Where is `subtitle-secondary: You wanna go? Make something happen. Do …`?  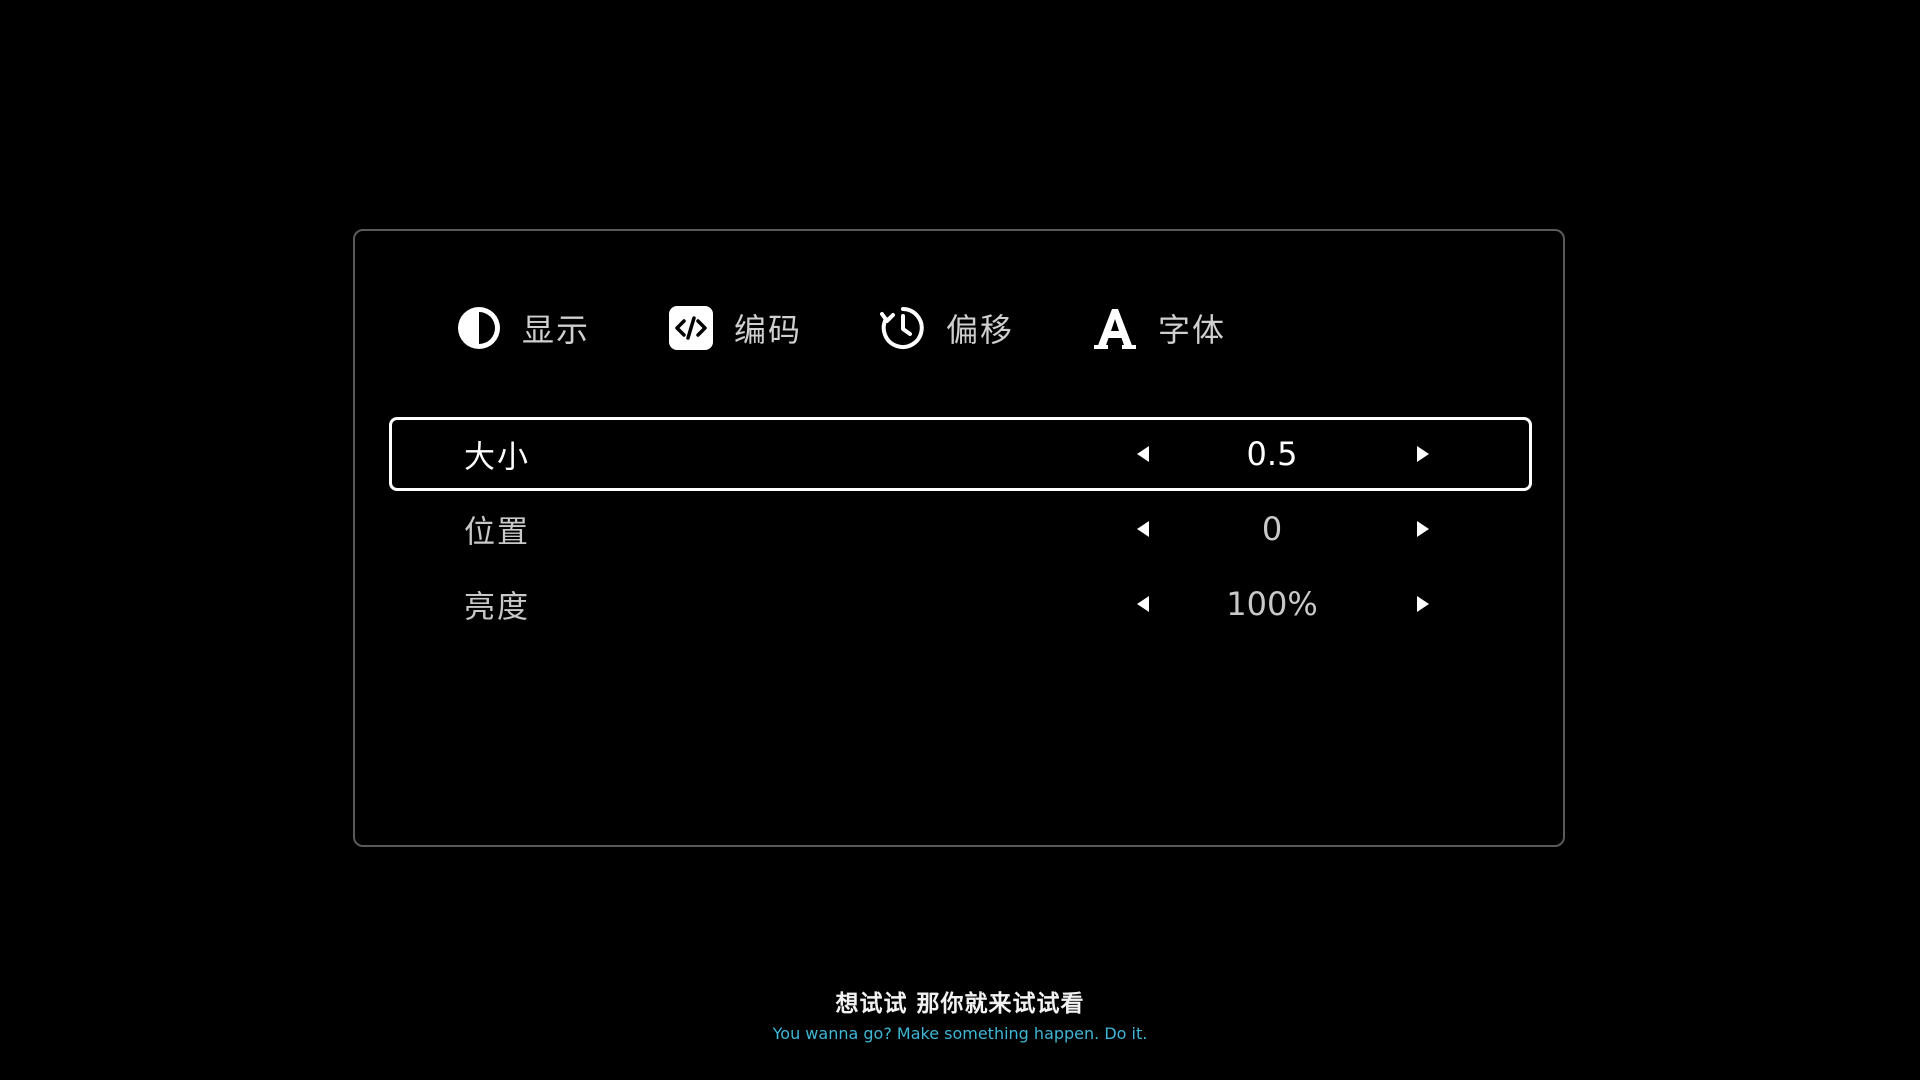 subtitle-secondary: You wanna go? Make something happen. Do … is located at coordinates (960, 1033).